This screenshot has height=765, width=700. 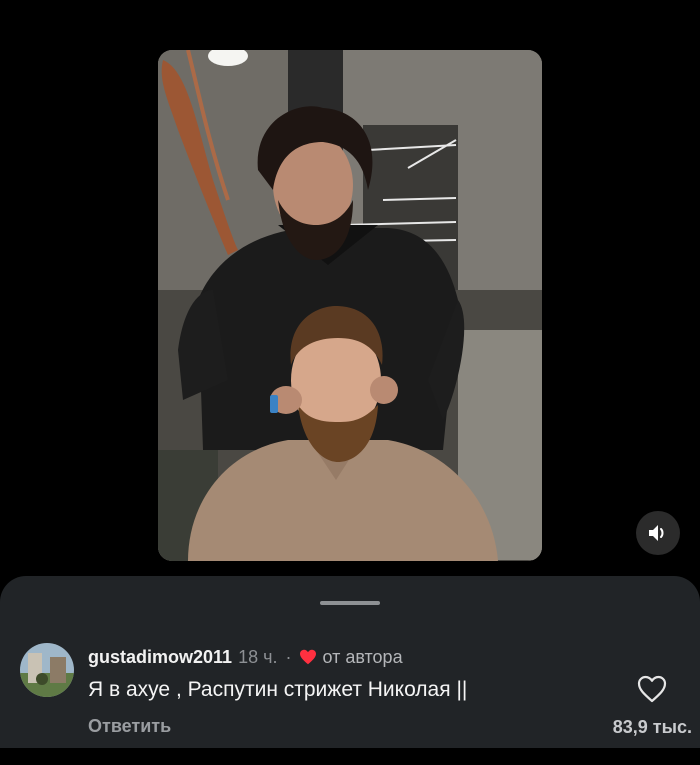 What do you see at coordinates (278, 689) in the screenshot?
I see `comment-text: Я в ахуе , Распутин стрижет Николая ||` at bounding box center [278, 689].